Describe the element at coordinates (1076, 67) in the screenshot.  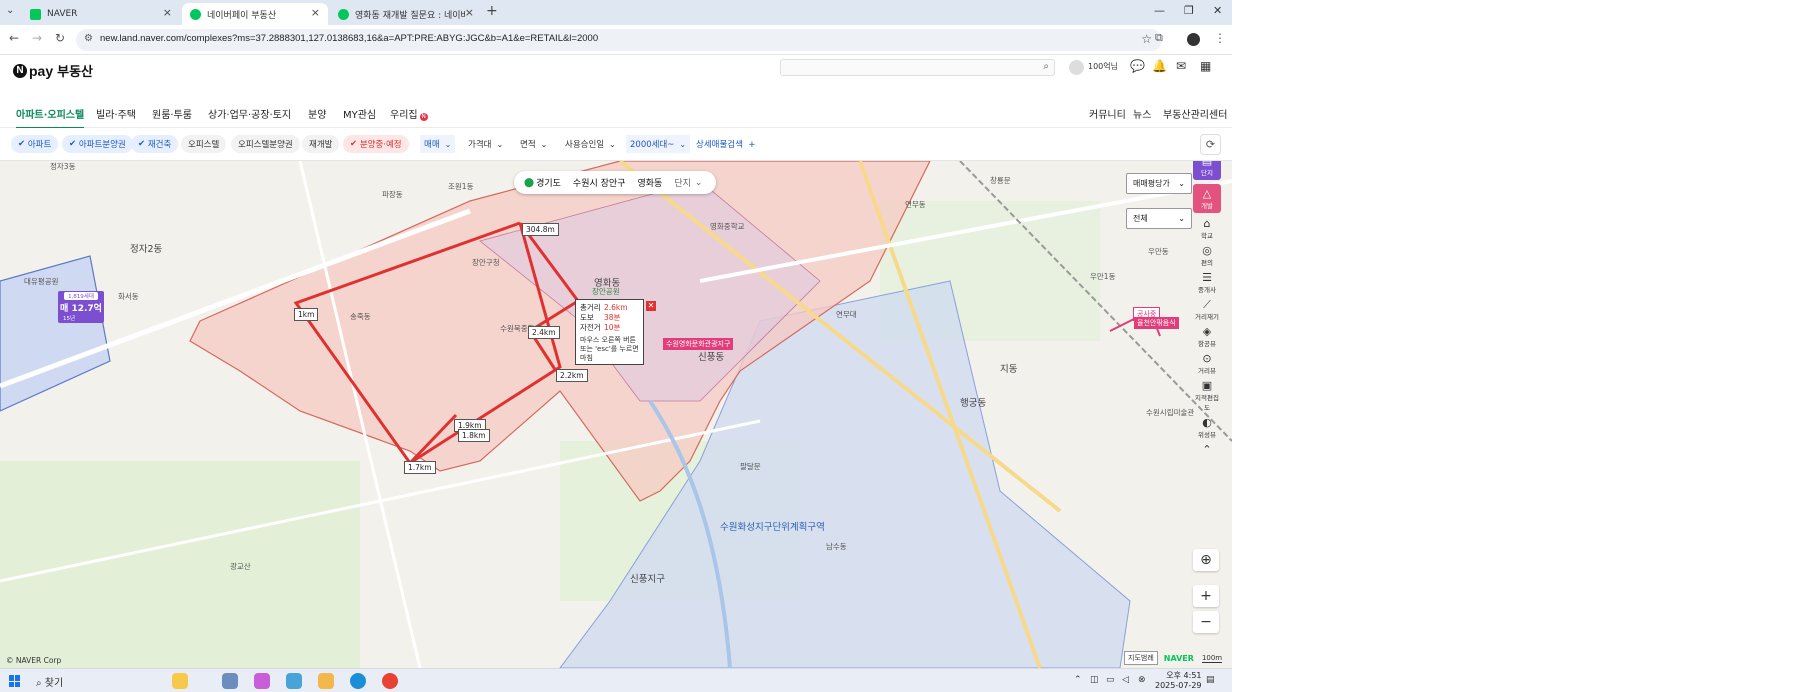
I see `user-avatar` at that location.